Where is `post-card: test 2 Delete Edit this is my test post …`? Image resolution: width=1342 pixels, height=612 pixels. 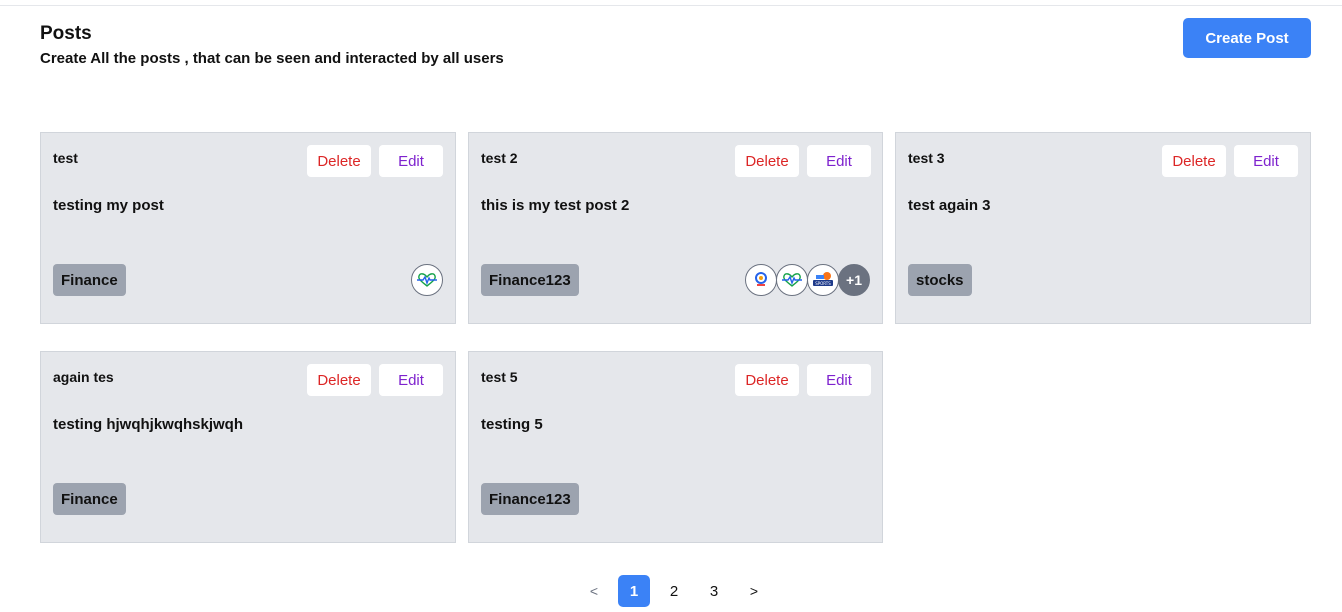 post-card: test 2 Delete Edit this is my test post … is located at coordinates (675, 228).